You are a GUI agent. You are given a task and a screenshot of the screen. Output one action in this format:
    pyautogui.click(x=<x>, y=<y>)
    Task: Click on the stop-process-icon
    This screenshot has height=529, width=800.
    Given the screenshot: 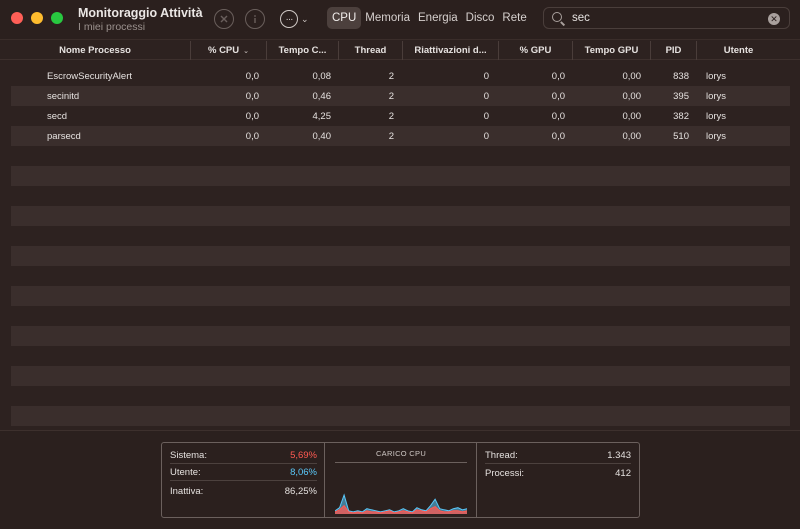 What is the action you would take?
    pyautogui.click(x=224, y=19)
    